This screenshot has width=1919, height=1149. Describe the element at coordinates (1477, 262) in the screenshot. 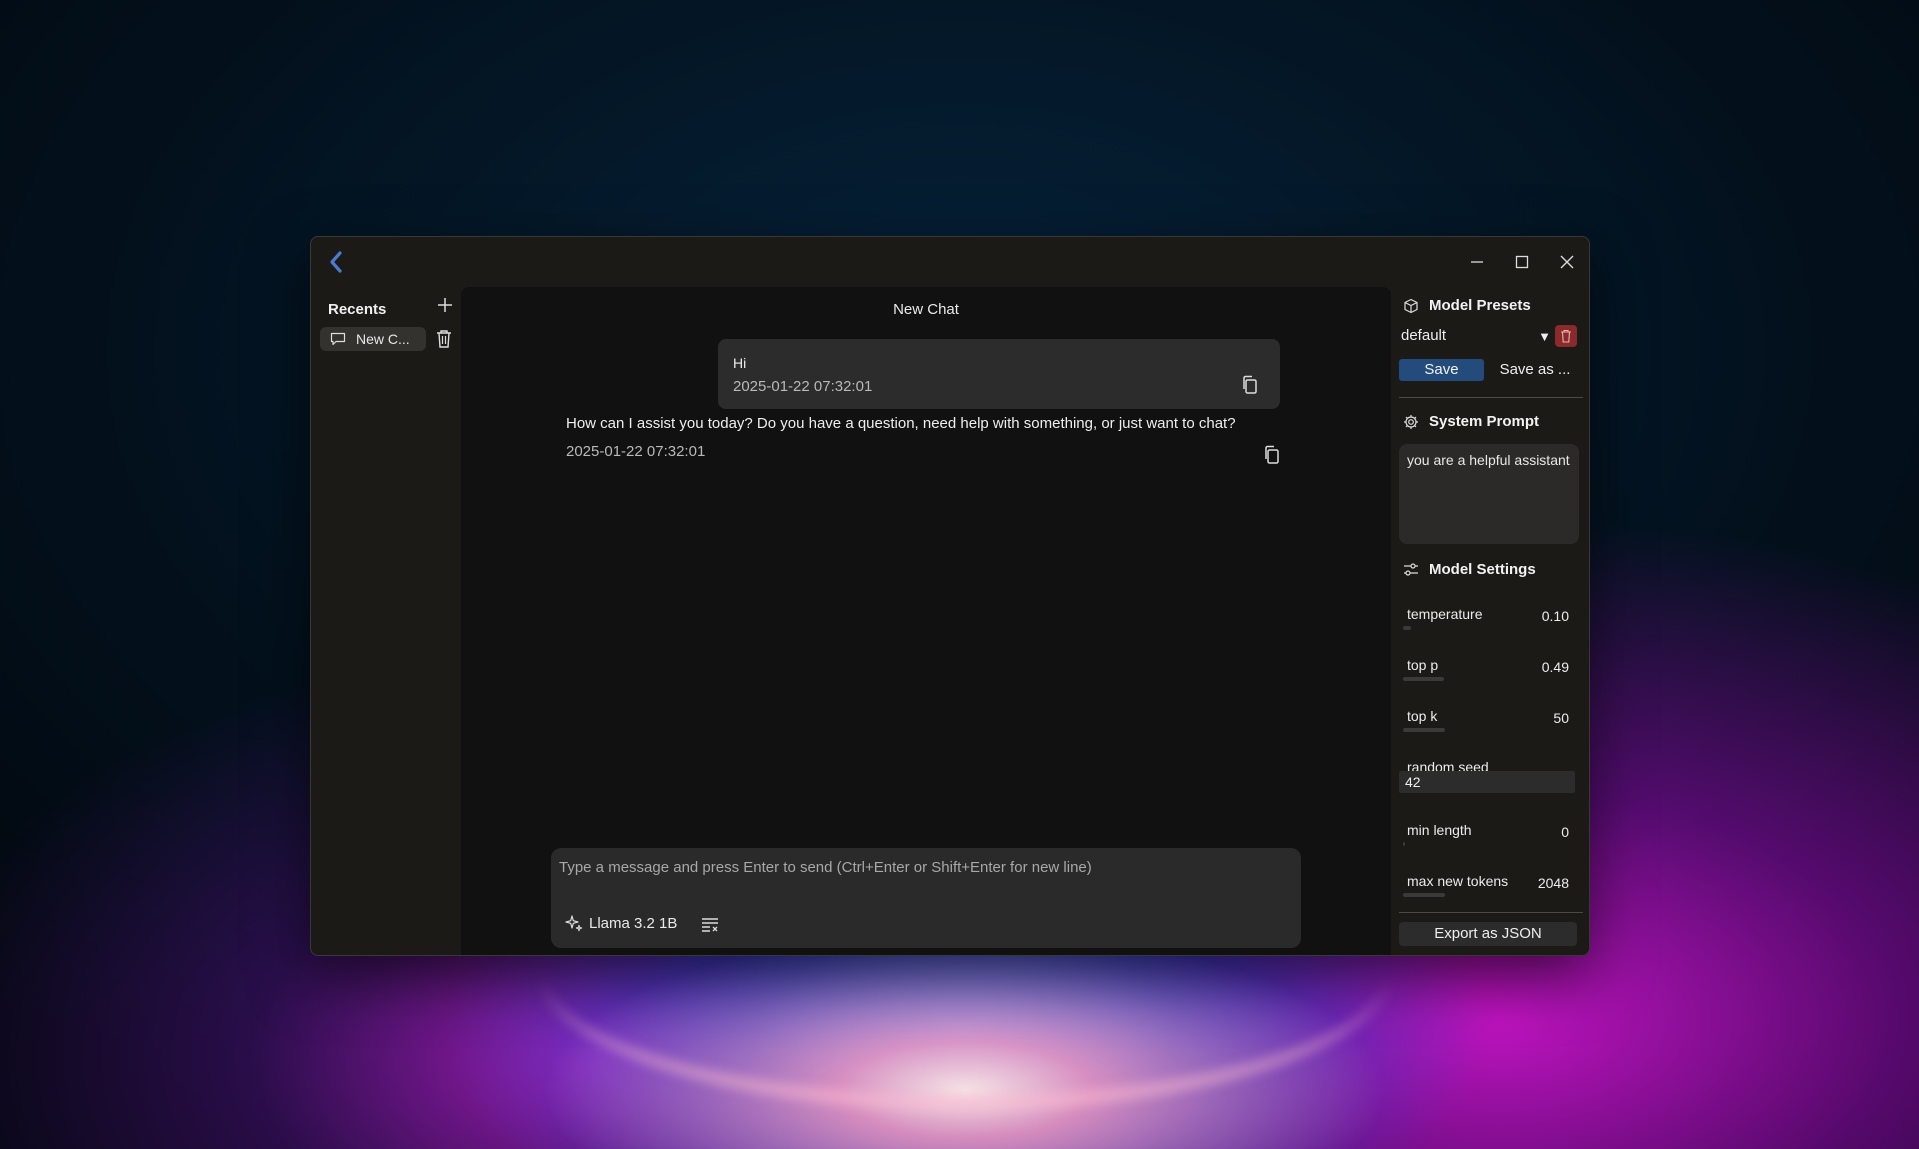

I see `minimize-icon` at that location.